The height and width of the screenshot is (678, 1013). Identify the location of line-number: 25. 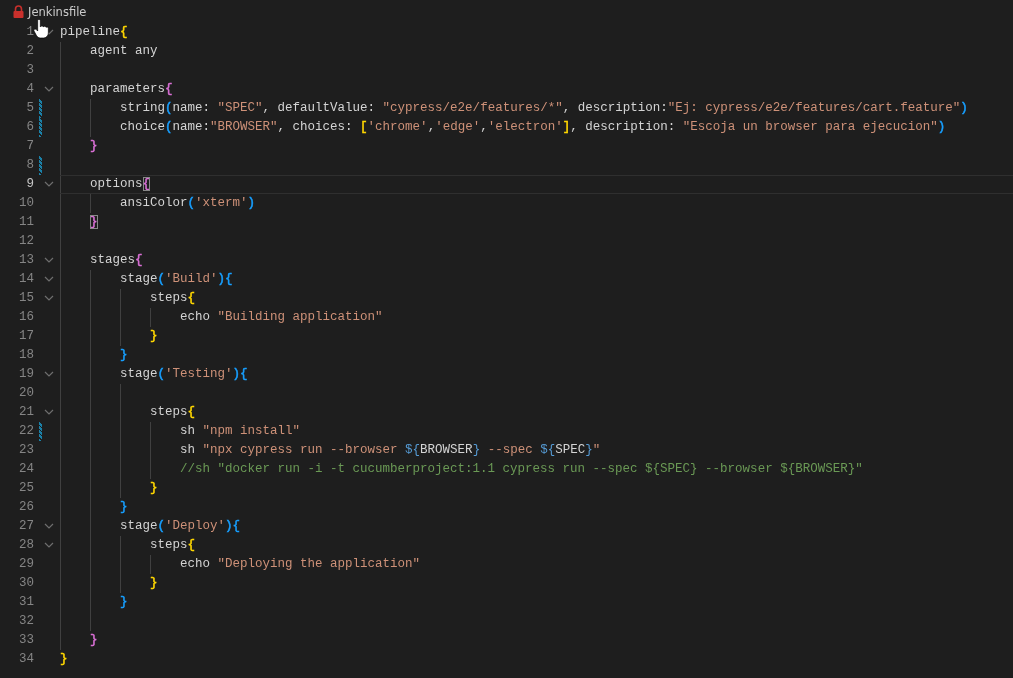
(26, 488).